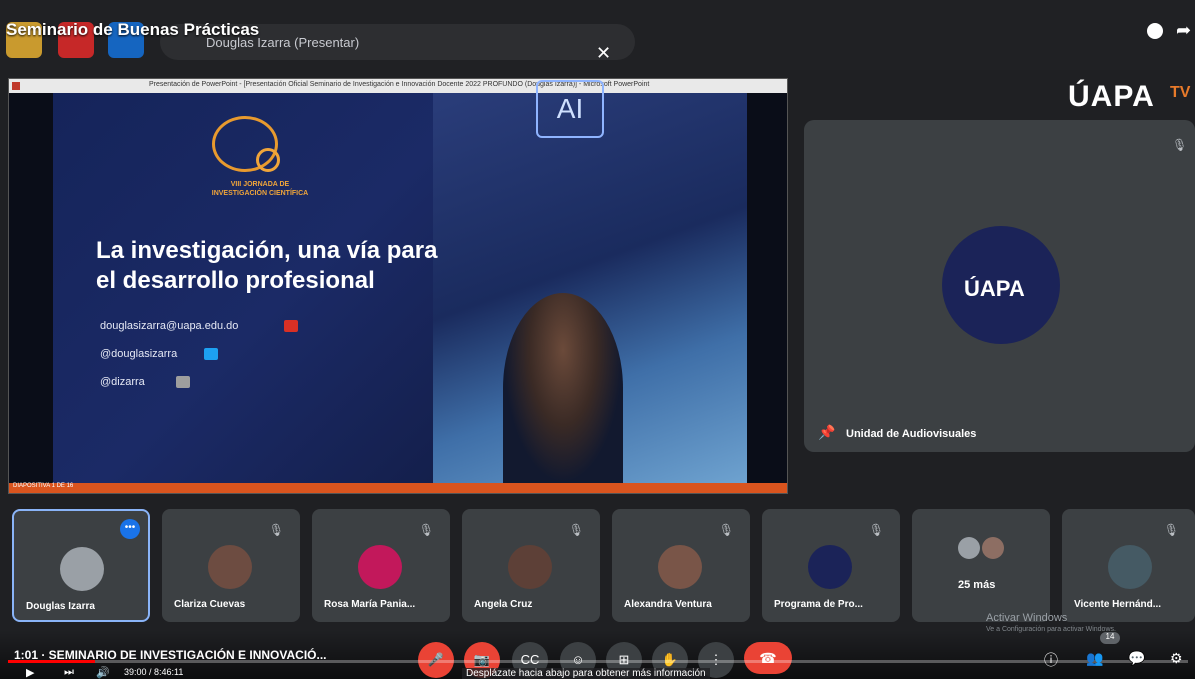  I want to click on participant-tile: 🎙 Angela Cruz, so click(531, 565).